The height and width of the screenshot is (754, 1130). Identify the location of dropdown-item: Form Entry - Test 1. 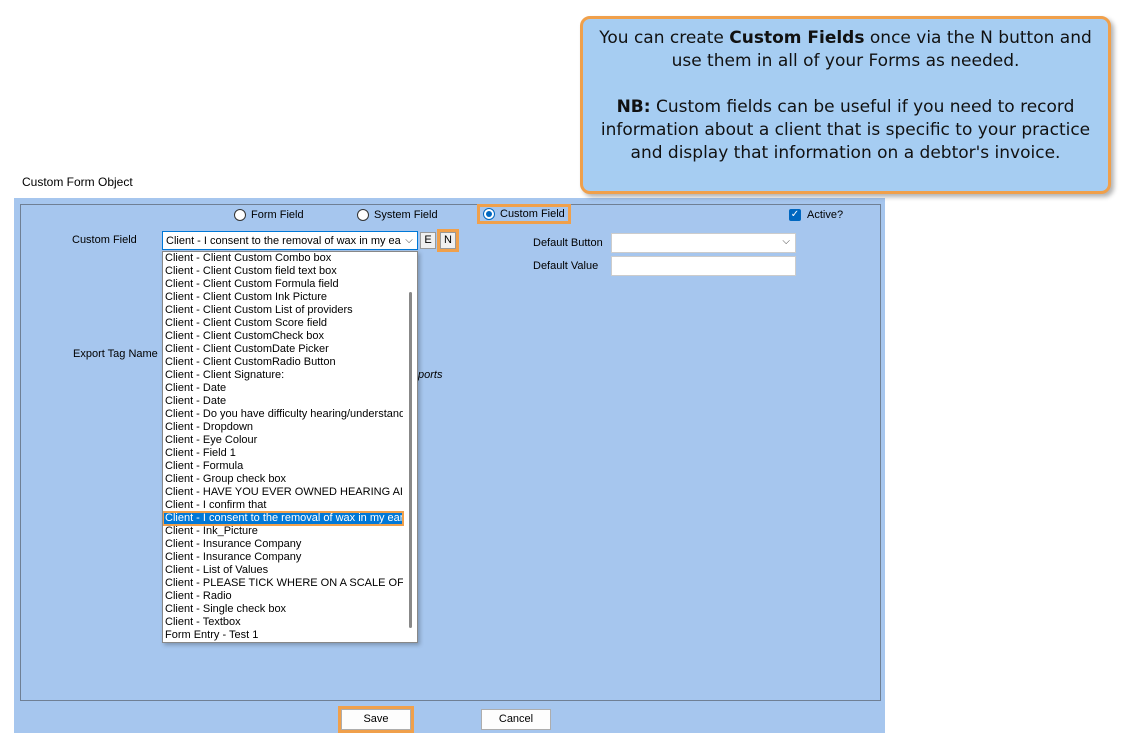
(283, 635).